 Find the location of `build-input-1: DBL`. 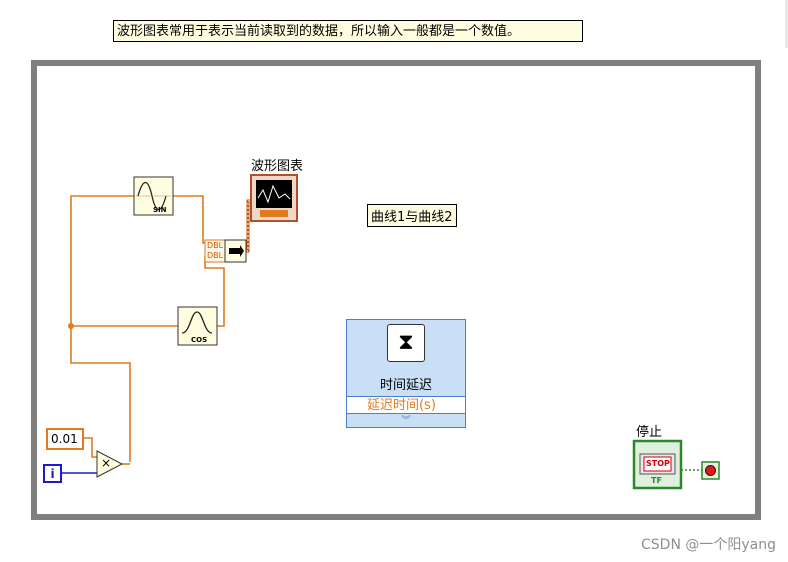

build-input-1: DBL is located at coordinates (215, 245).